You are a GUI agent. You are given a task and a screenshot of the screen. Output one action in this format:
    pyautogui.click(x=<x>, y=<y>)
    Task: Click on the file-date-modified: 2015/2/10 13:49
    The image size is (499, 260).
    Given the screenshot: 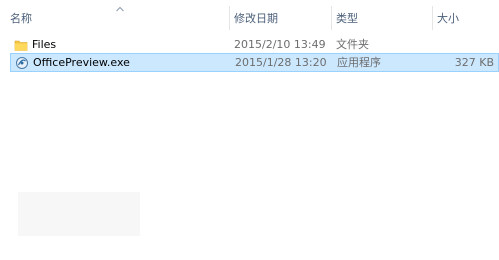 What is the action you would take?
    pyautogui.click(x=280, y=44)
    